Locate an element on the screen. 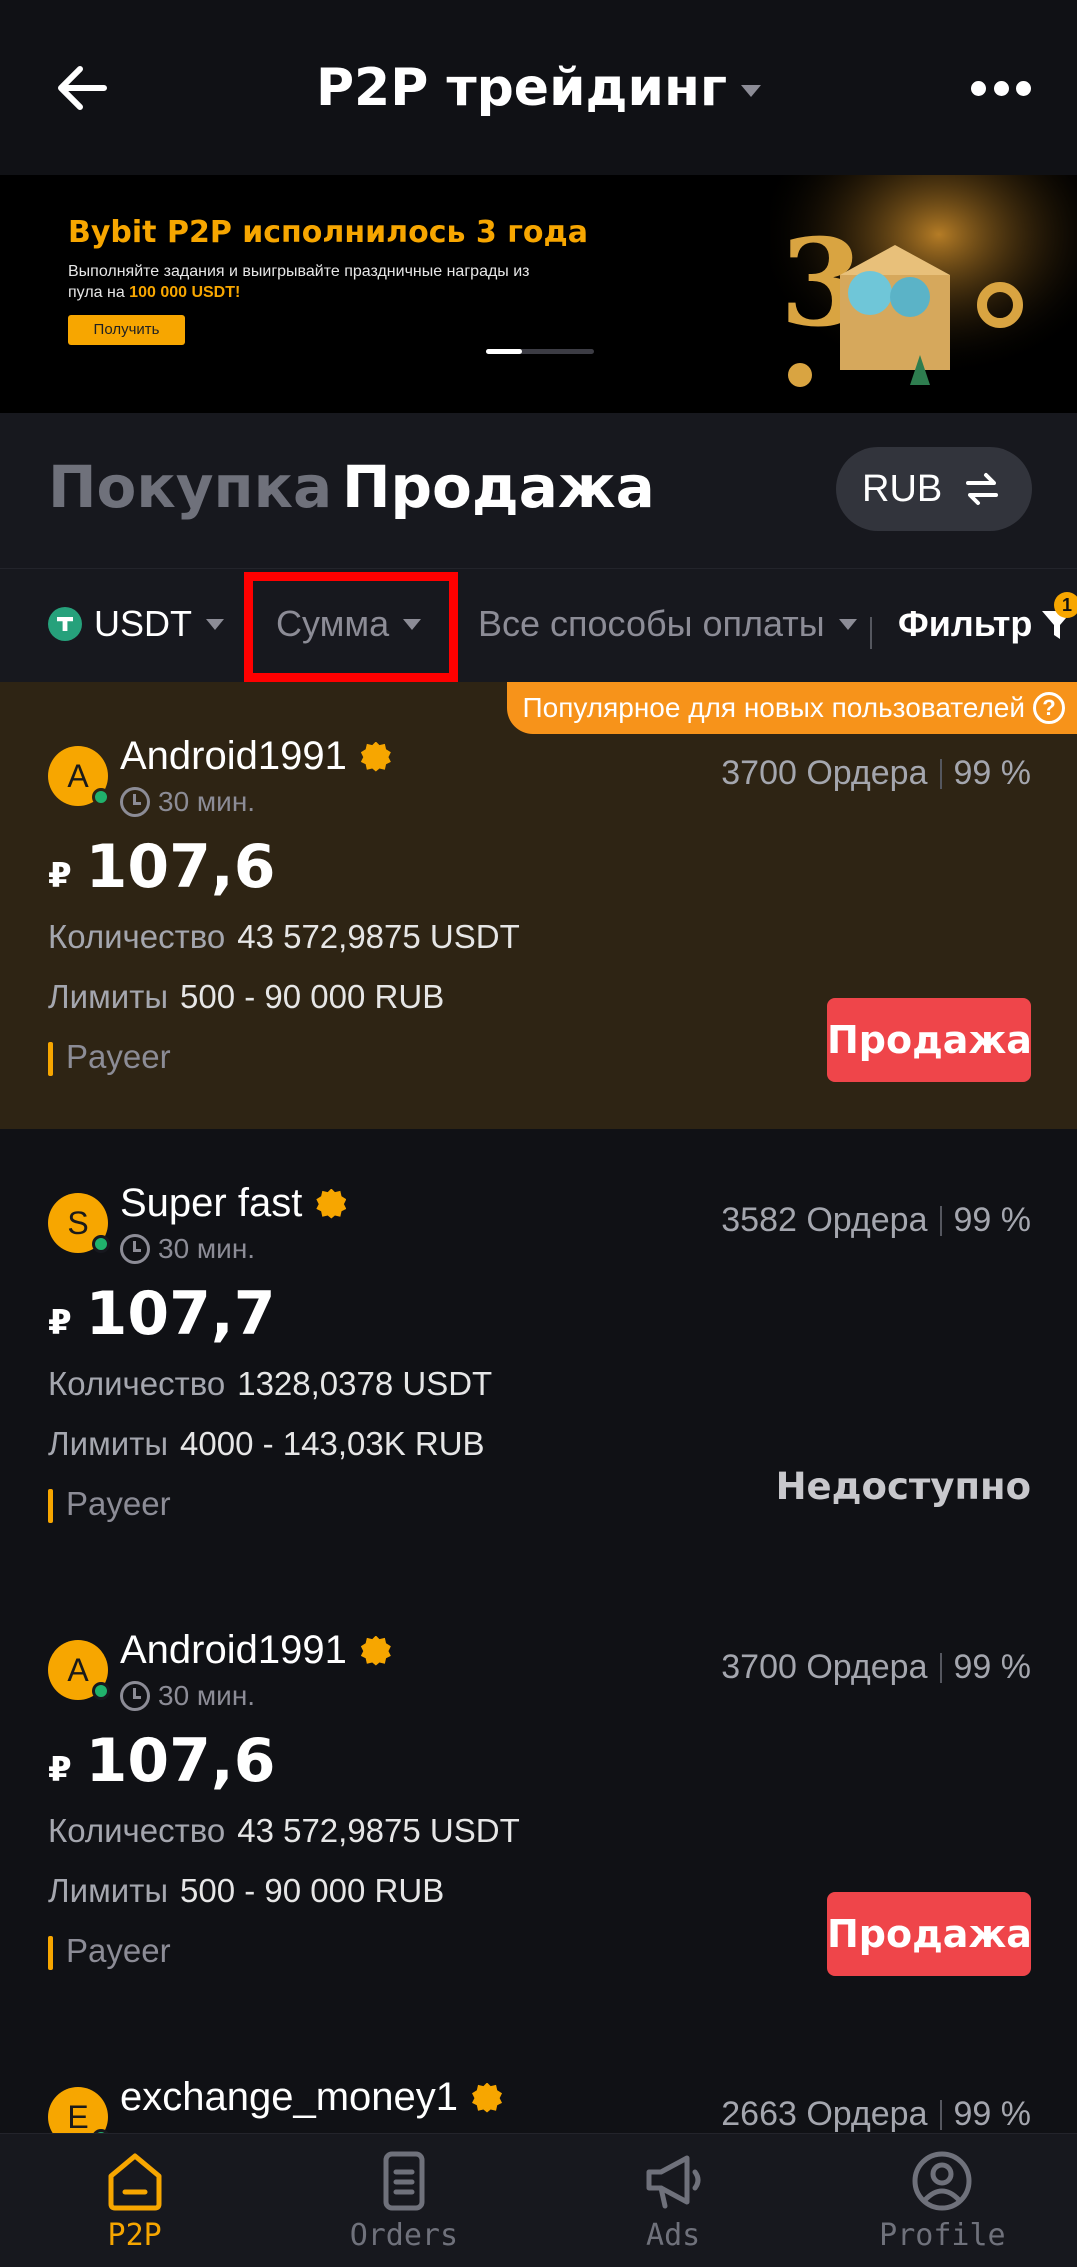 Image resolution: width=1077 pixels, height=2267 pixels. orders-icon is located at coordinates (404, 2181).